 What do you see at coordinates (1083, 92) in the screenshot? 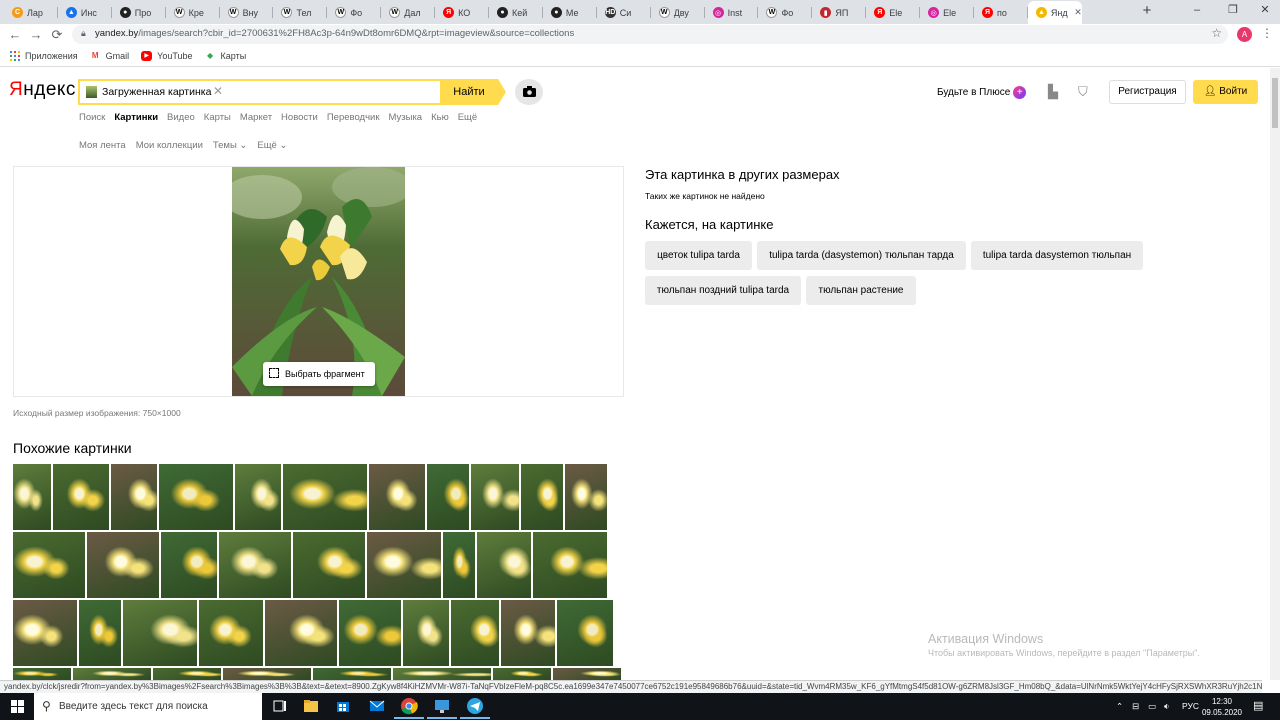
I see `shield-icon: ⛉` at bounding box center [1083, 92].